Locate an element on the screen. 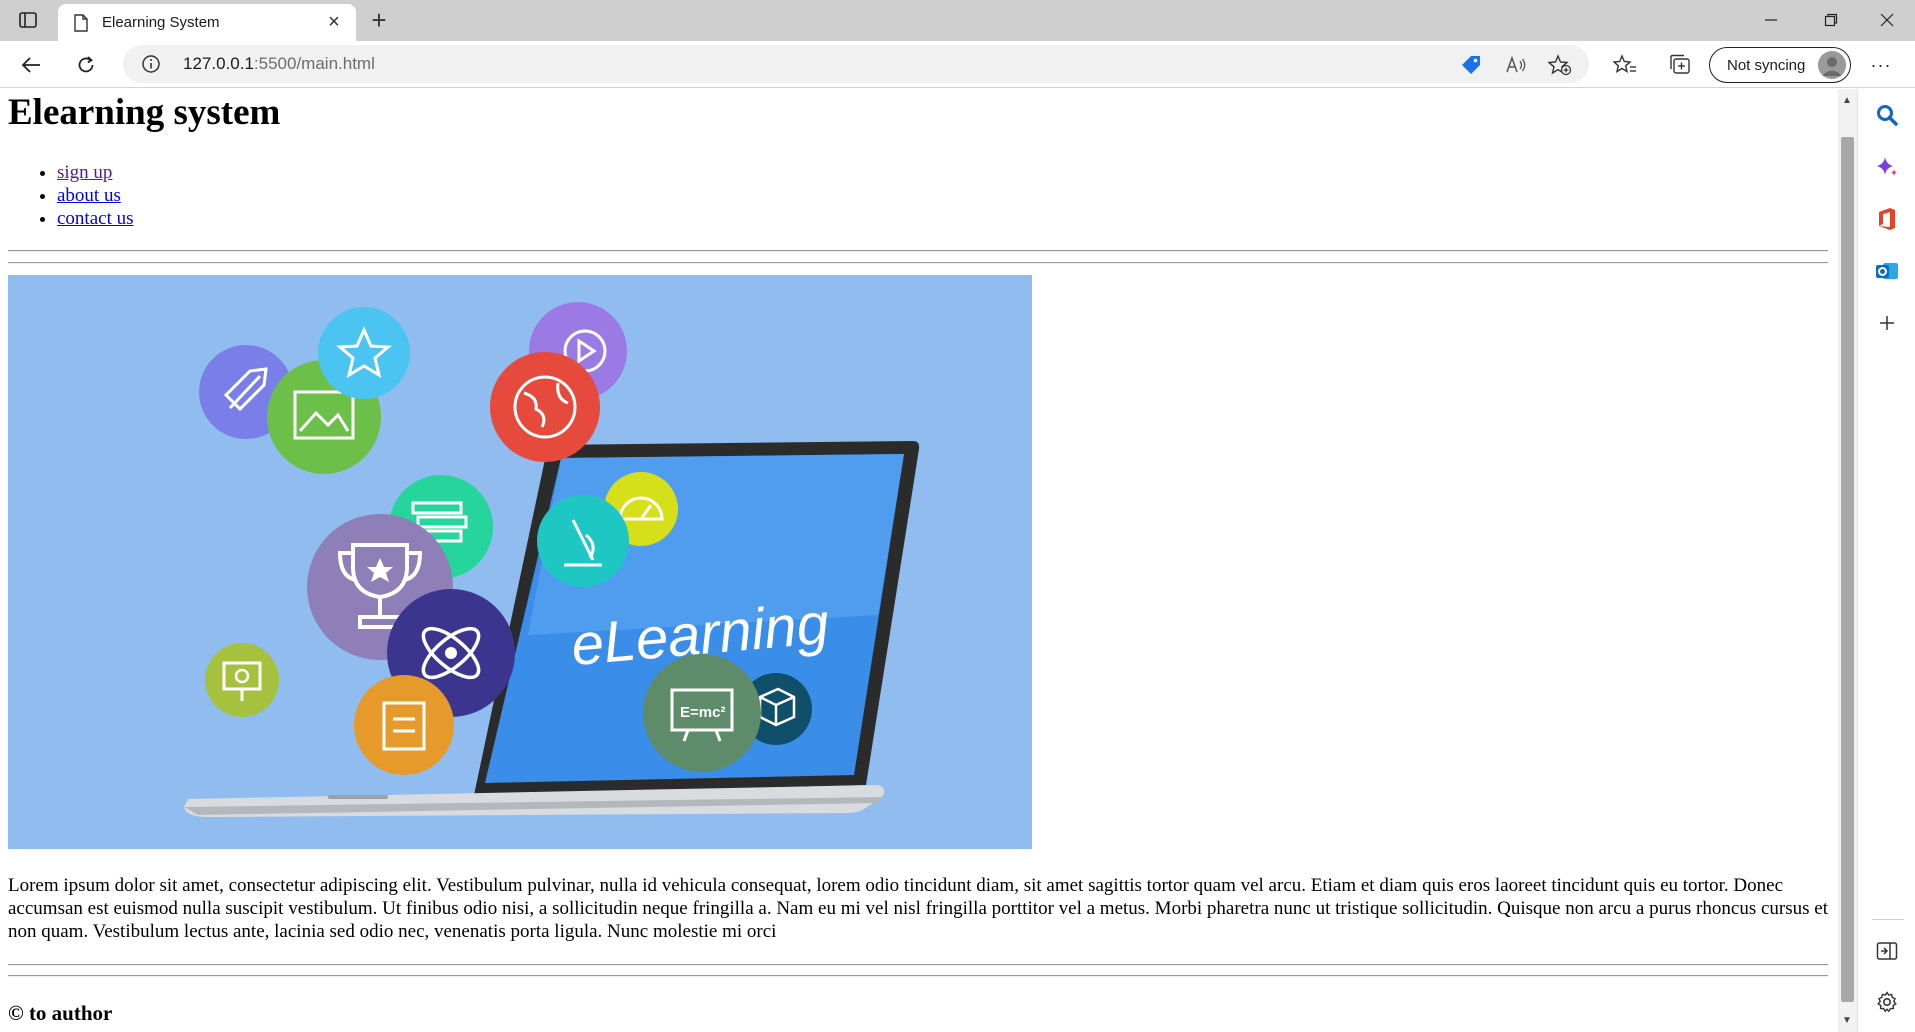  favorites-icon is located at coordinates (1625, 65).